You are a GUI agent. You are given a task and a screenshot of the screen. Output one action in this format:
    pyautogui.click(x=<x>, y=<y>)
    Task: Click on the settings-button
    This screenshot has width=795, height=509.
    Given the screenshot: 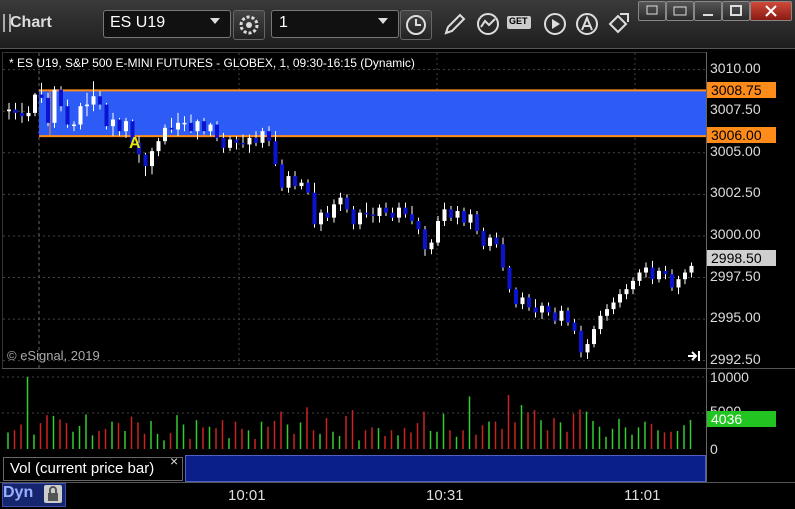 What is the action you would take?
    pyautogui.click(x=249, y=25)
    